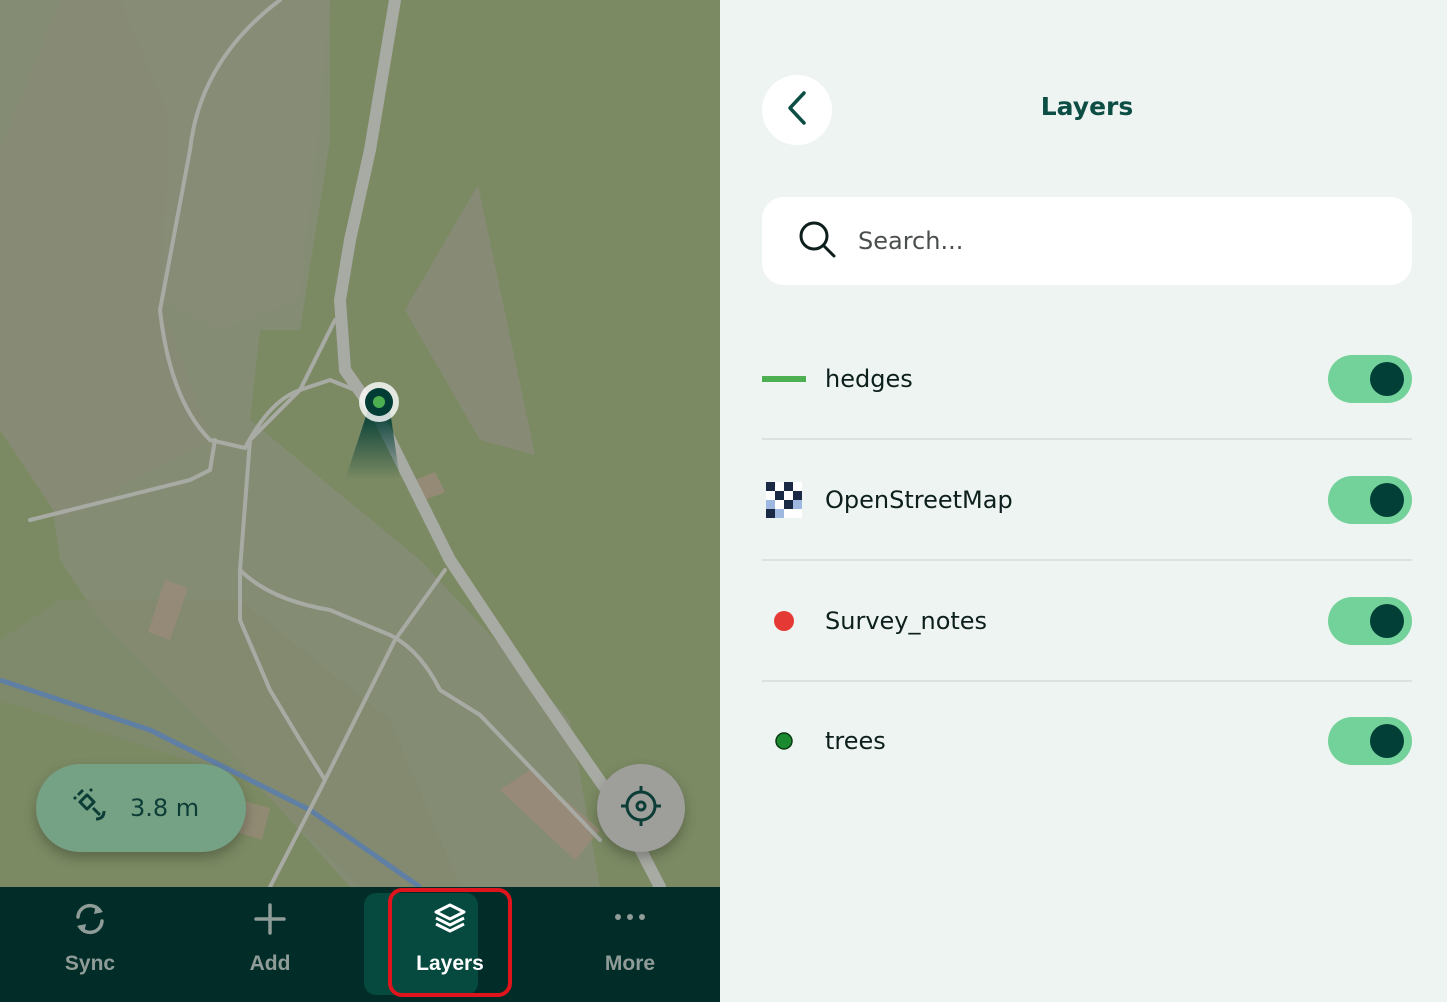 The width and height of the screenshot is (1447, 1002). I want to click on layer-name: Survey_notes, so click(906, 621).